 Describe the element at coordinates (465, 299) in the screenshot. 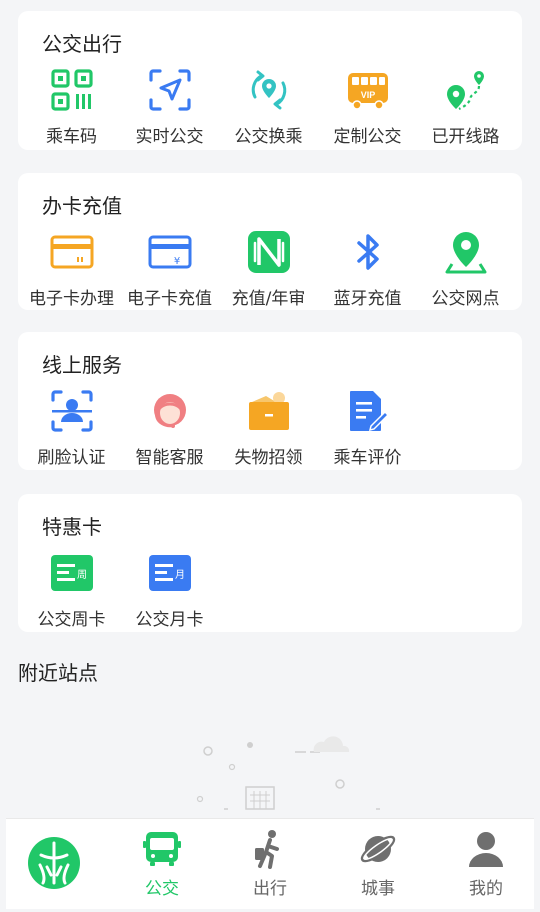

I see `item-label: 公交网点` at that location.